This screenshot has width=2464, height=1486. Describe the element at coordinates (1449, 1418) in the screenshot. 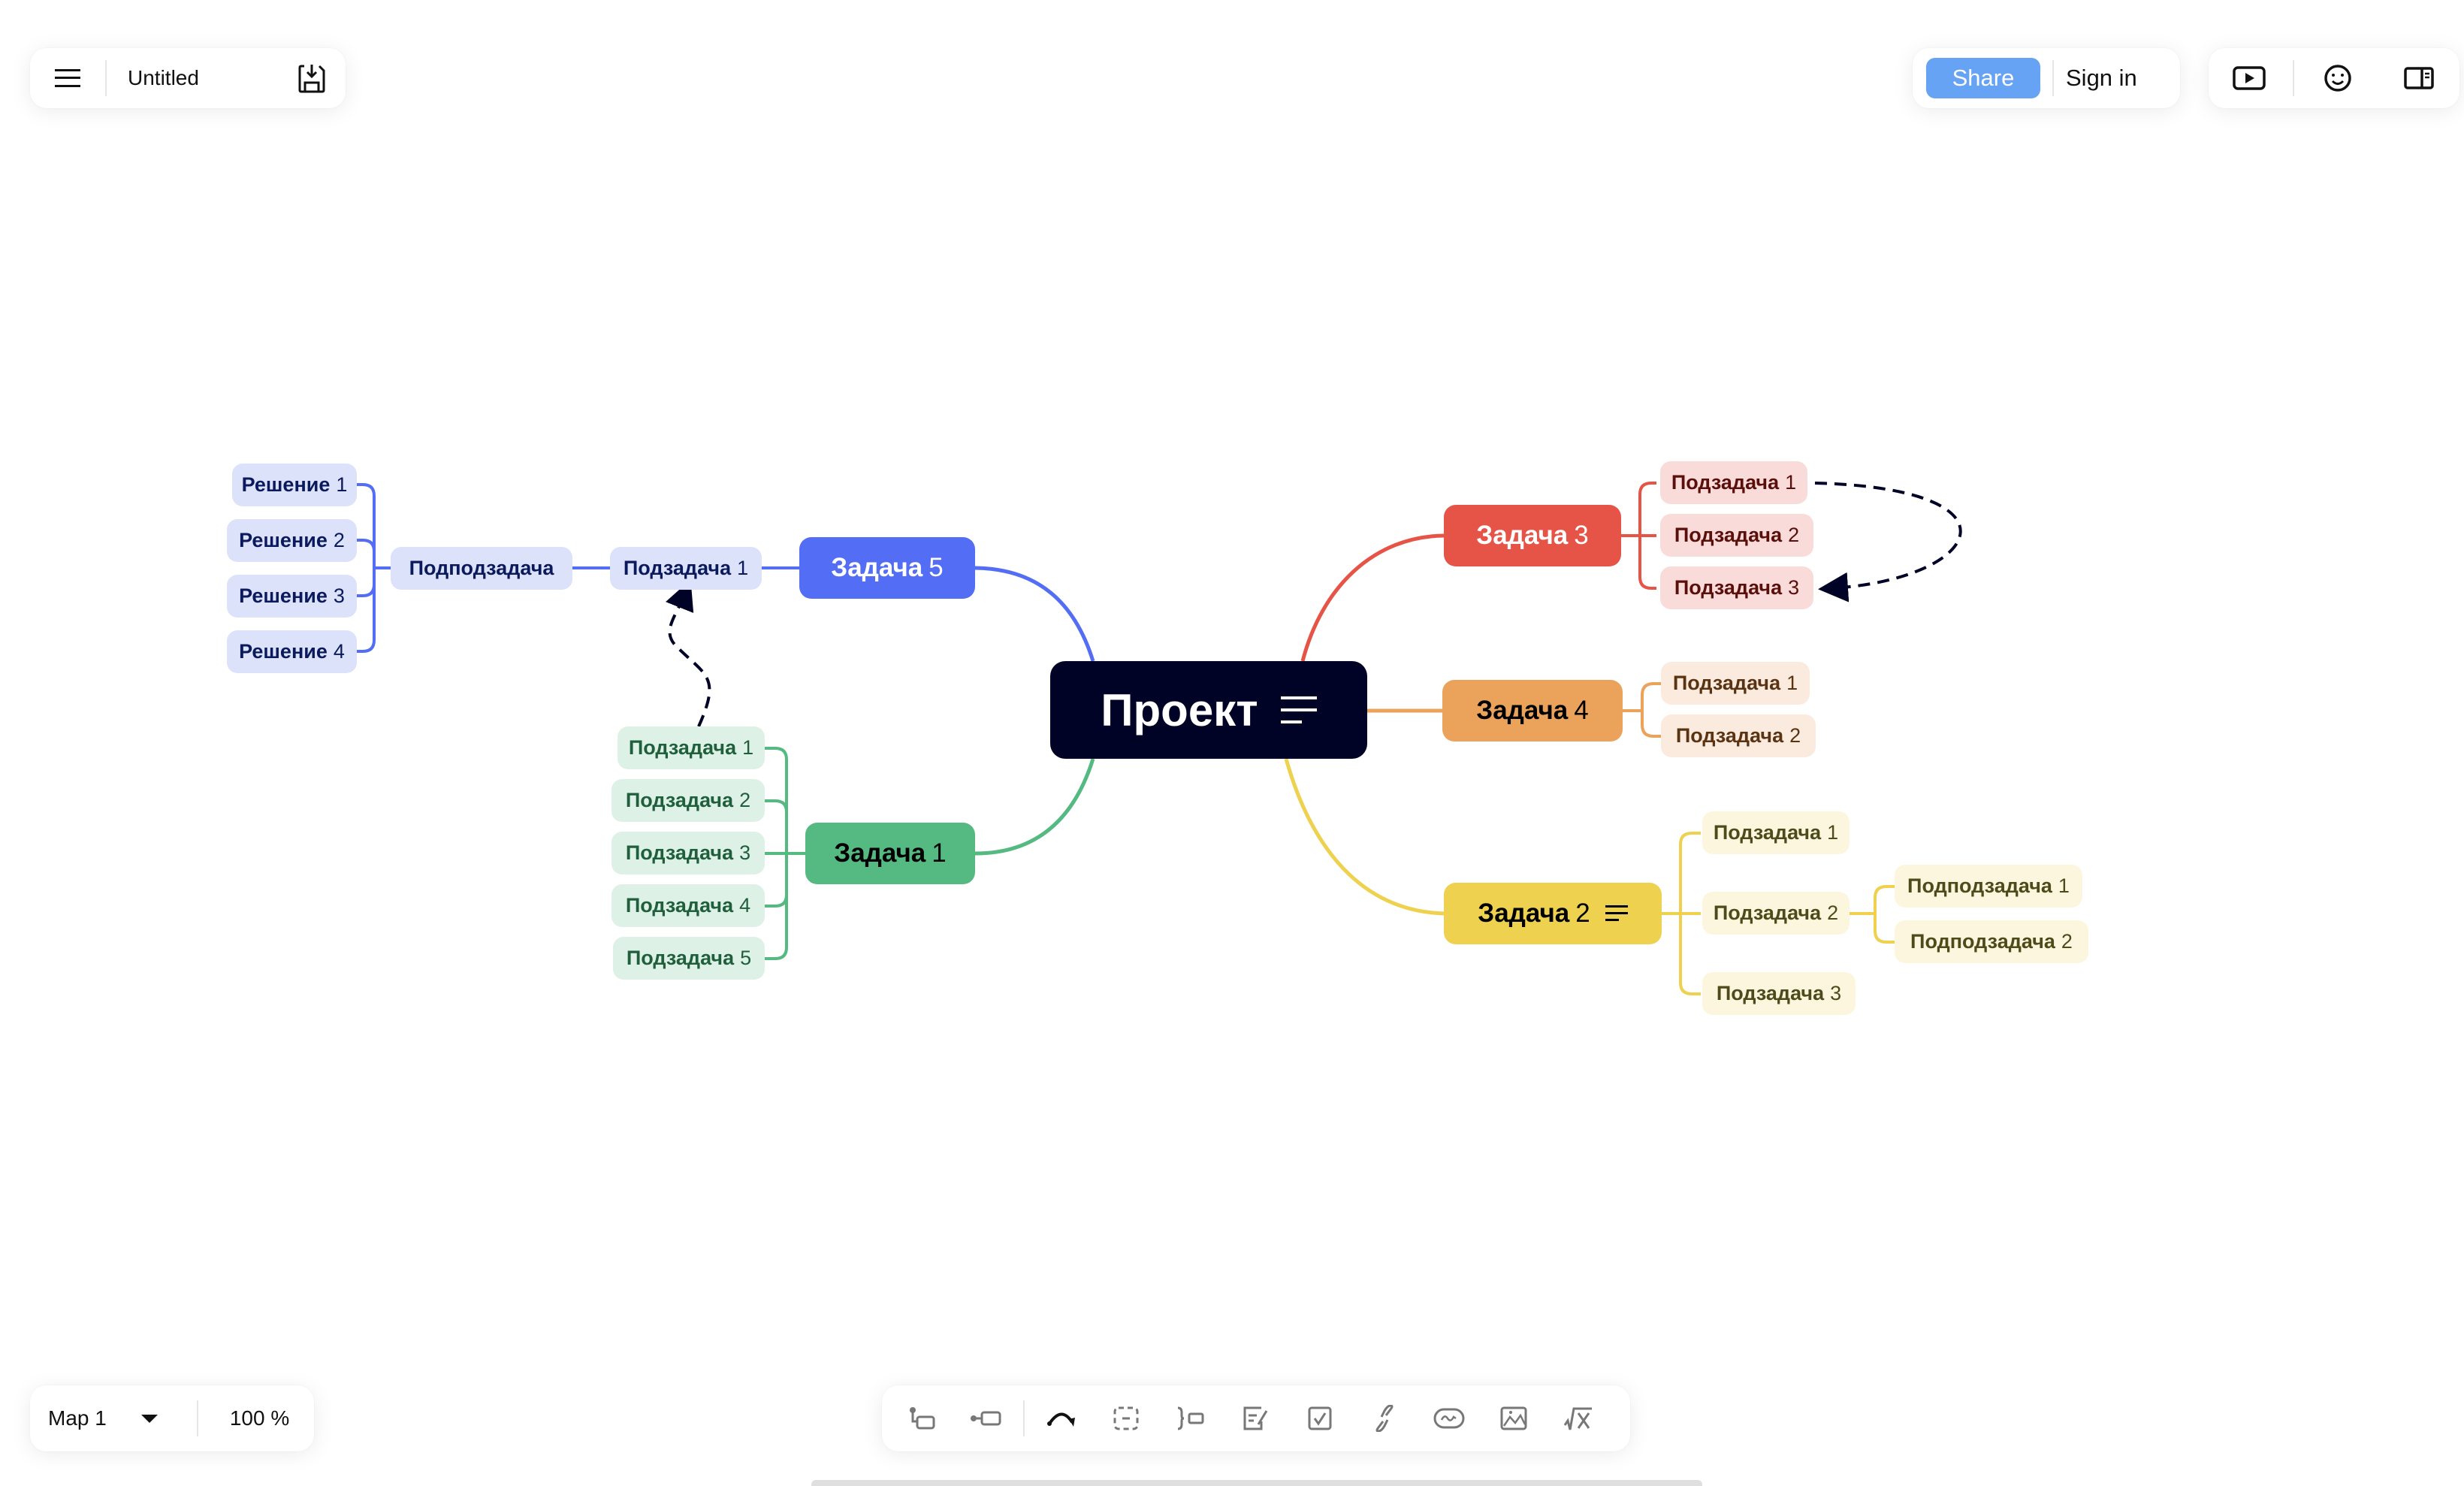

I see `topic-link-icon` at that location.